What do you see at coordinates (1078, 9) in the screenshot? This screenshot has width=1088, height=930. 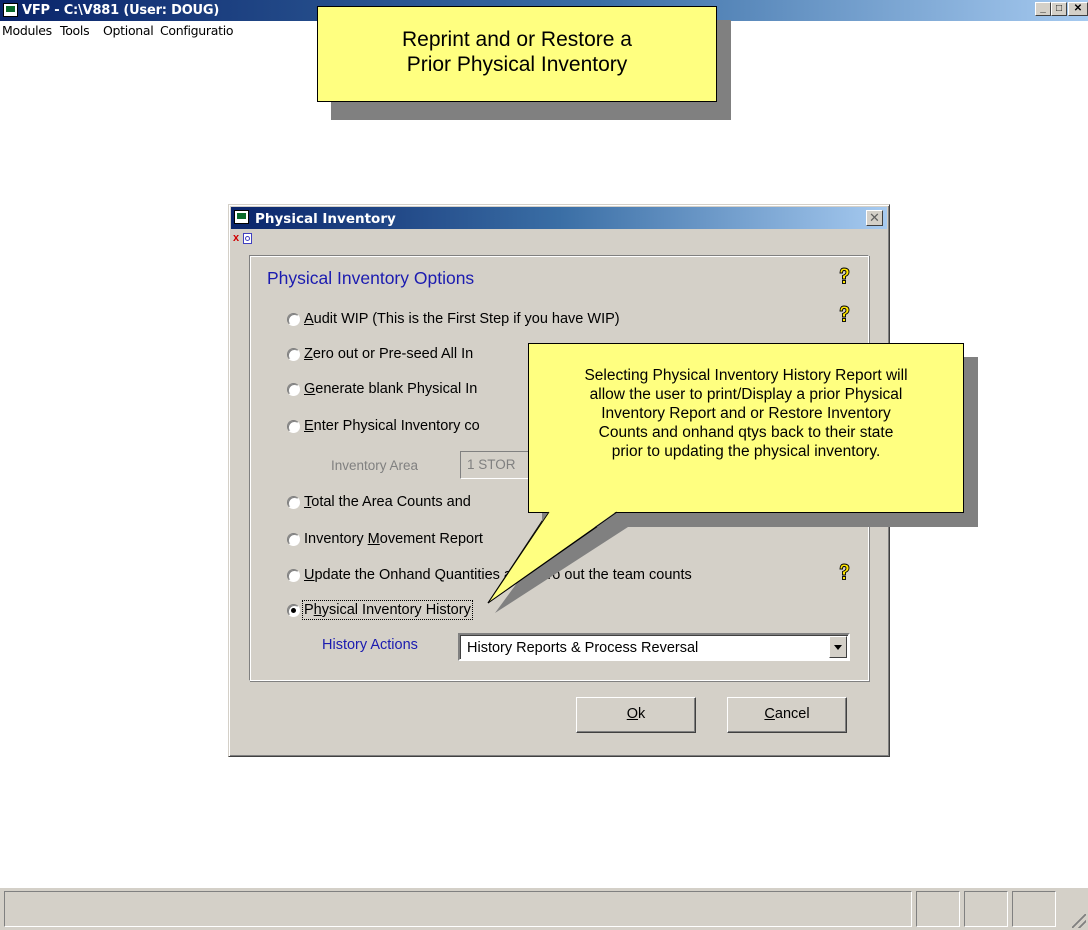 I see `close-icon: ✕` at bounding box center [1078, 9].